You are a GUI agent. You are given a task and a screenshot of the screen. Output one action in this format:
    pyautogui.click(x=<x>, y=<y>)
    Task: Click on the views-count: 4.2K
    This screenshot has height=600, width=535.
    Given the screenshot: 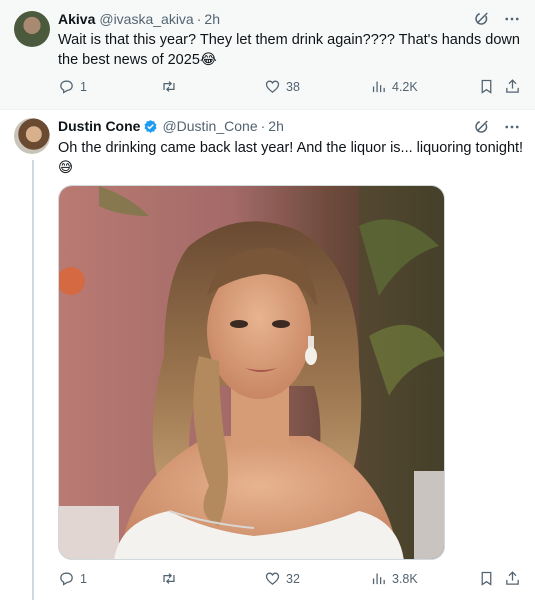 What is the action you would take?
    pyautogui.click(x=405, y=86)
    